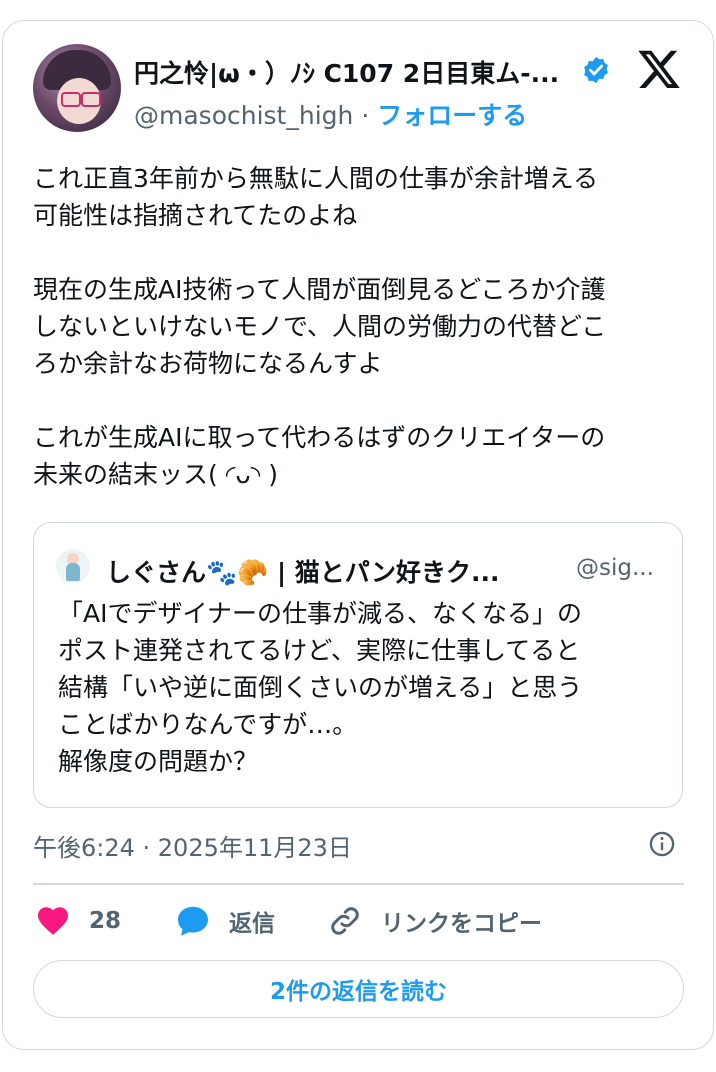 The width and height of the screenshot is (716, 1072). I want to click on follow-button: フォローする, so click(452, 115).